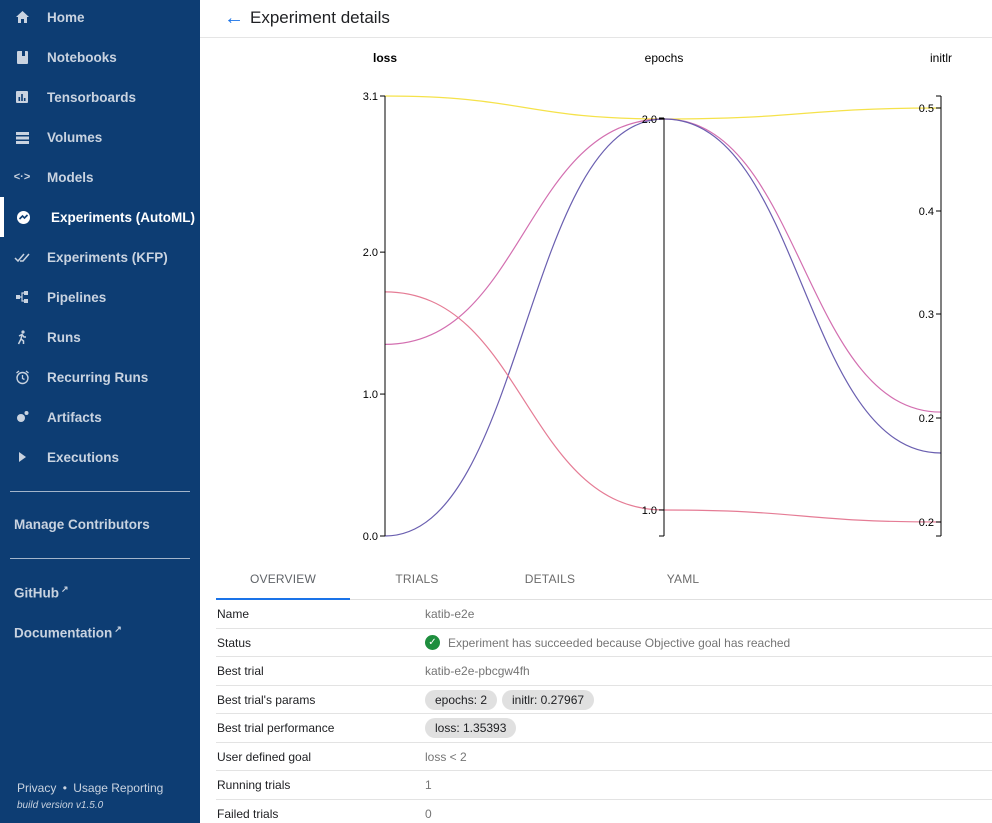 This screenshot has height=823, width=992. Describe the element at coordinates (36, 593) in the screenshot. I see `github-label: GitHub` at that location.